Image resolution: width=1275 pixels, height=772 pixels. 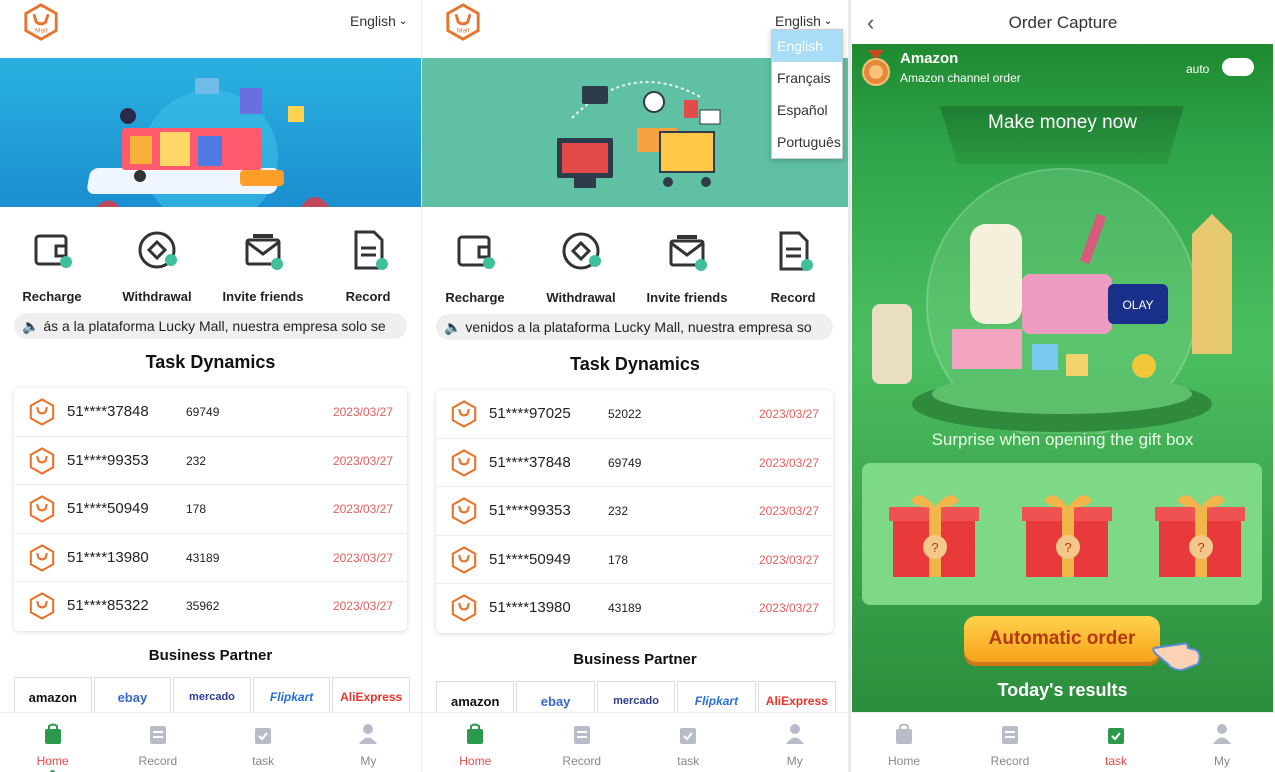 What do you see at coordinates (1222, 734) in the screenshot?
I see `user-icon` at bounding box center [1222, 734].